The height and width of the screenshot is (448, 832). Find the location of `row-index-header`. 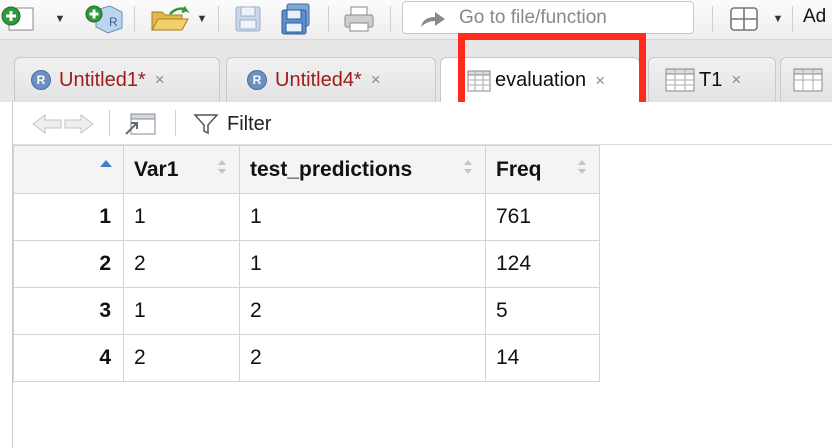

row-index-header is located at coordinates (68, 169).